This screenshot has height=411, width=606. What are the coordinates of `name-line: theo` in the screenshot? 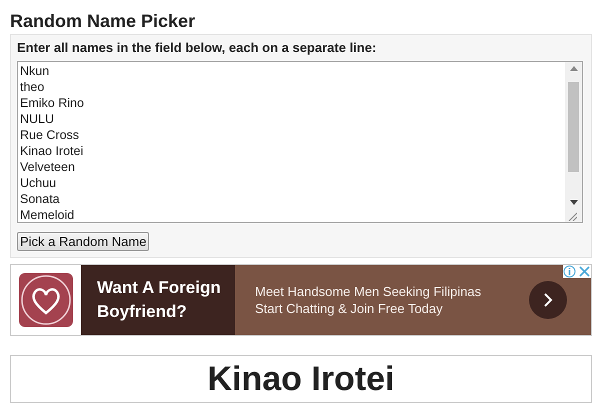 It's located at (33, 87).